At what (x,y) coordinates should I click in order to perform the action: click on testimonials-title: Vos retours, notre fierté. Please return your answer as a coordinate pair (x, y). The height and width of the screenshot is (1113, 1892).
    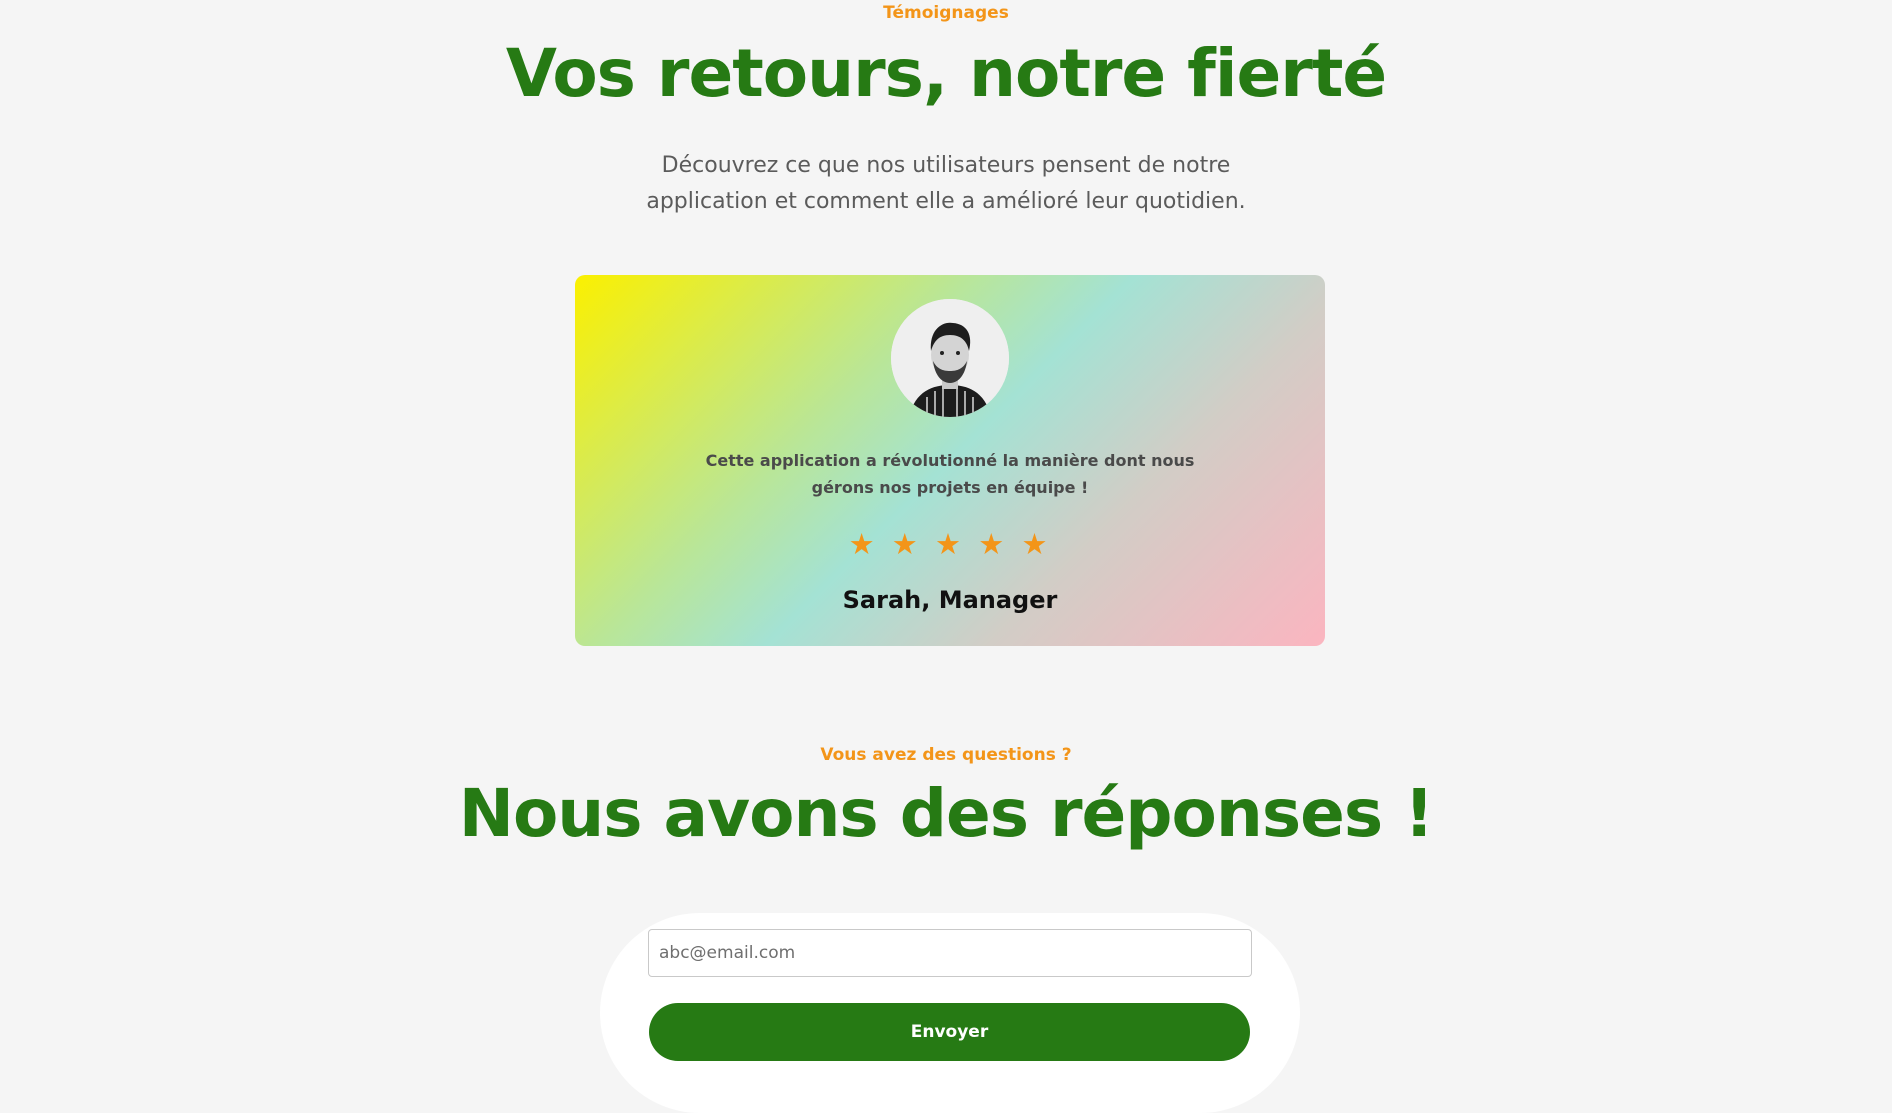
    Looking at the image, I should click on (946, 73).